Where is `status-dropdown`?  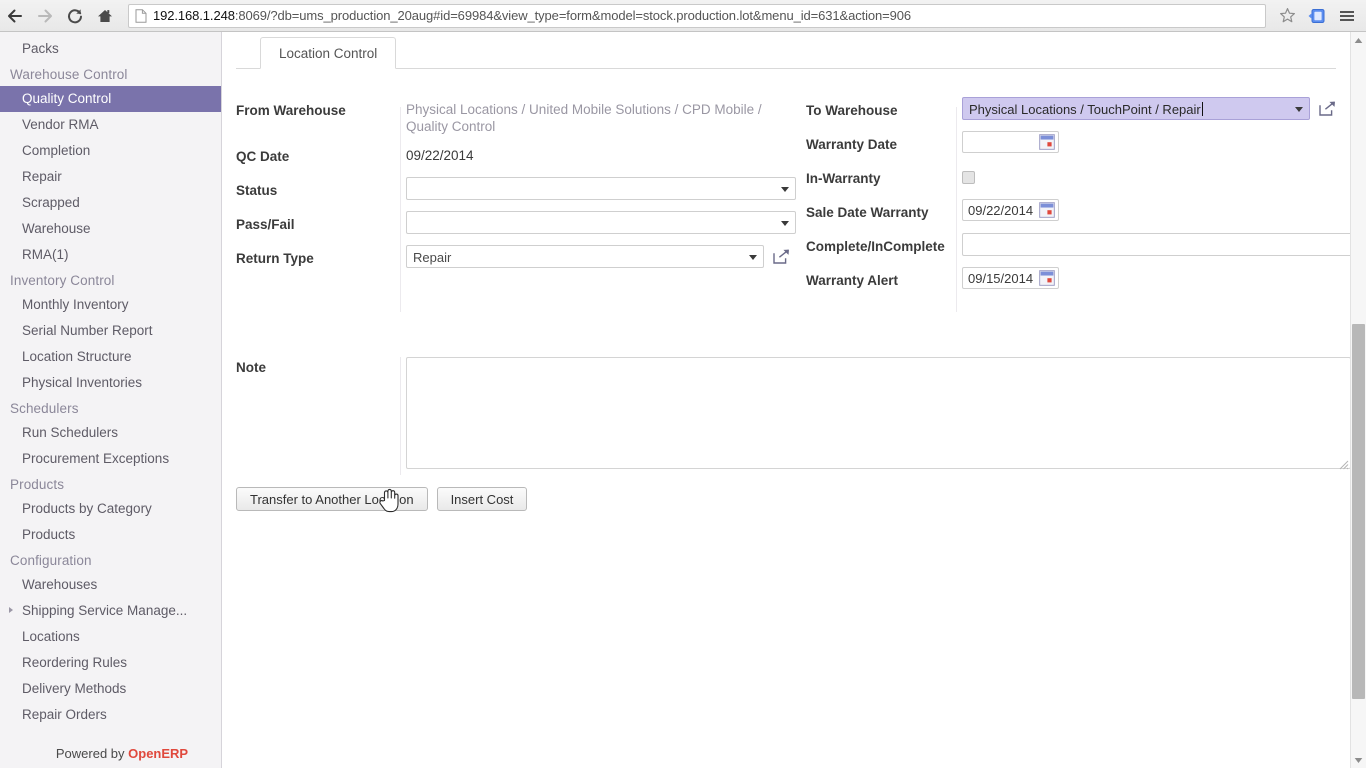
status-dropdown is located at coordinates (601, 188).